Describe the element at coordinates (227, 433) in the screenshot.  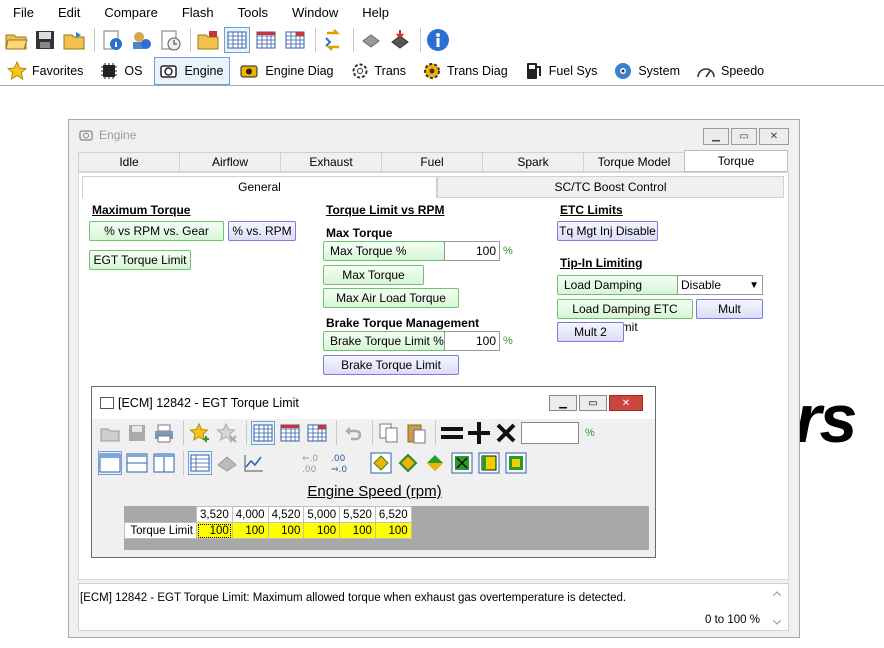
I see `remove-favorite-icon` at that location.